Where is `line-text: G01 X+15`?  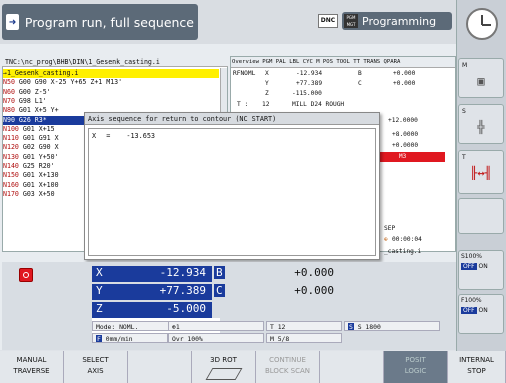 line-text: G01 X+15 is located at coordinates (36, 128).